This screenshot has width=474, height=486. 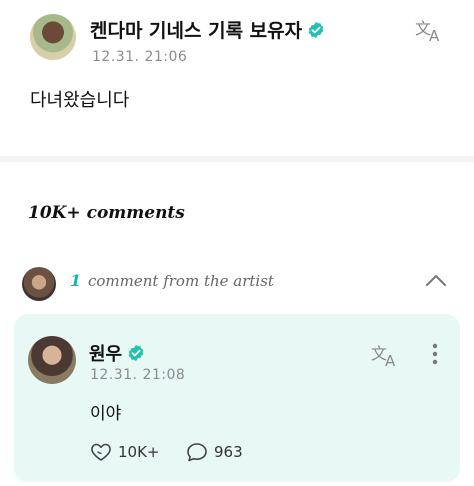 I want to click on post-body-text: 다녀왔습니다, so click(x=80, y=100).